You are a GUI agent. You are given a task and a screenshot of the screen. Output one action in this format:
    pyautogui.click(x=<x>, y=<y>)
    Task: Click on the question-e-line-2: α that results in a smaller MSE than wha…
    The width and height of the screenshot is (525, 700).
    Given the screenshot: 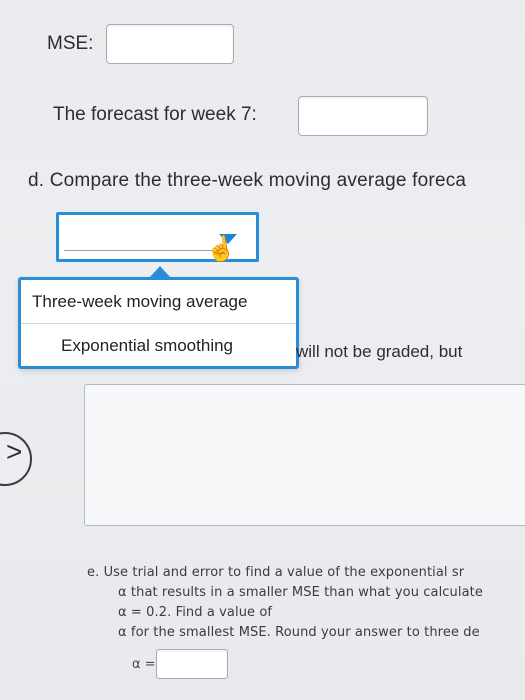 What is the action you would take?
    pyautogui.click(x=300, y=592)
    